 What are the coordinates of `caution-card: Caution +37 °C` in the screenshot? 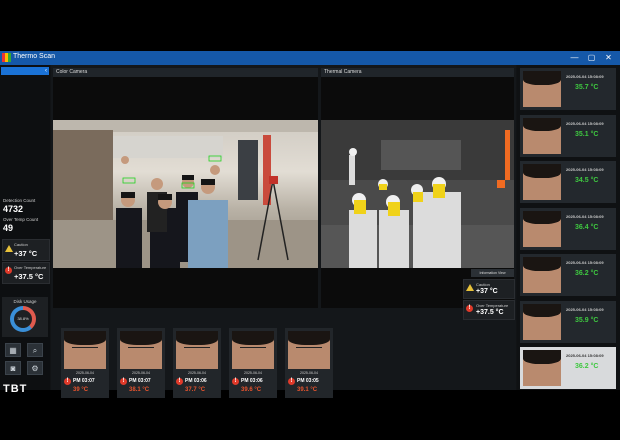 It's located at (26, 250).